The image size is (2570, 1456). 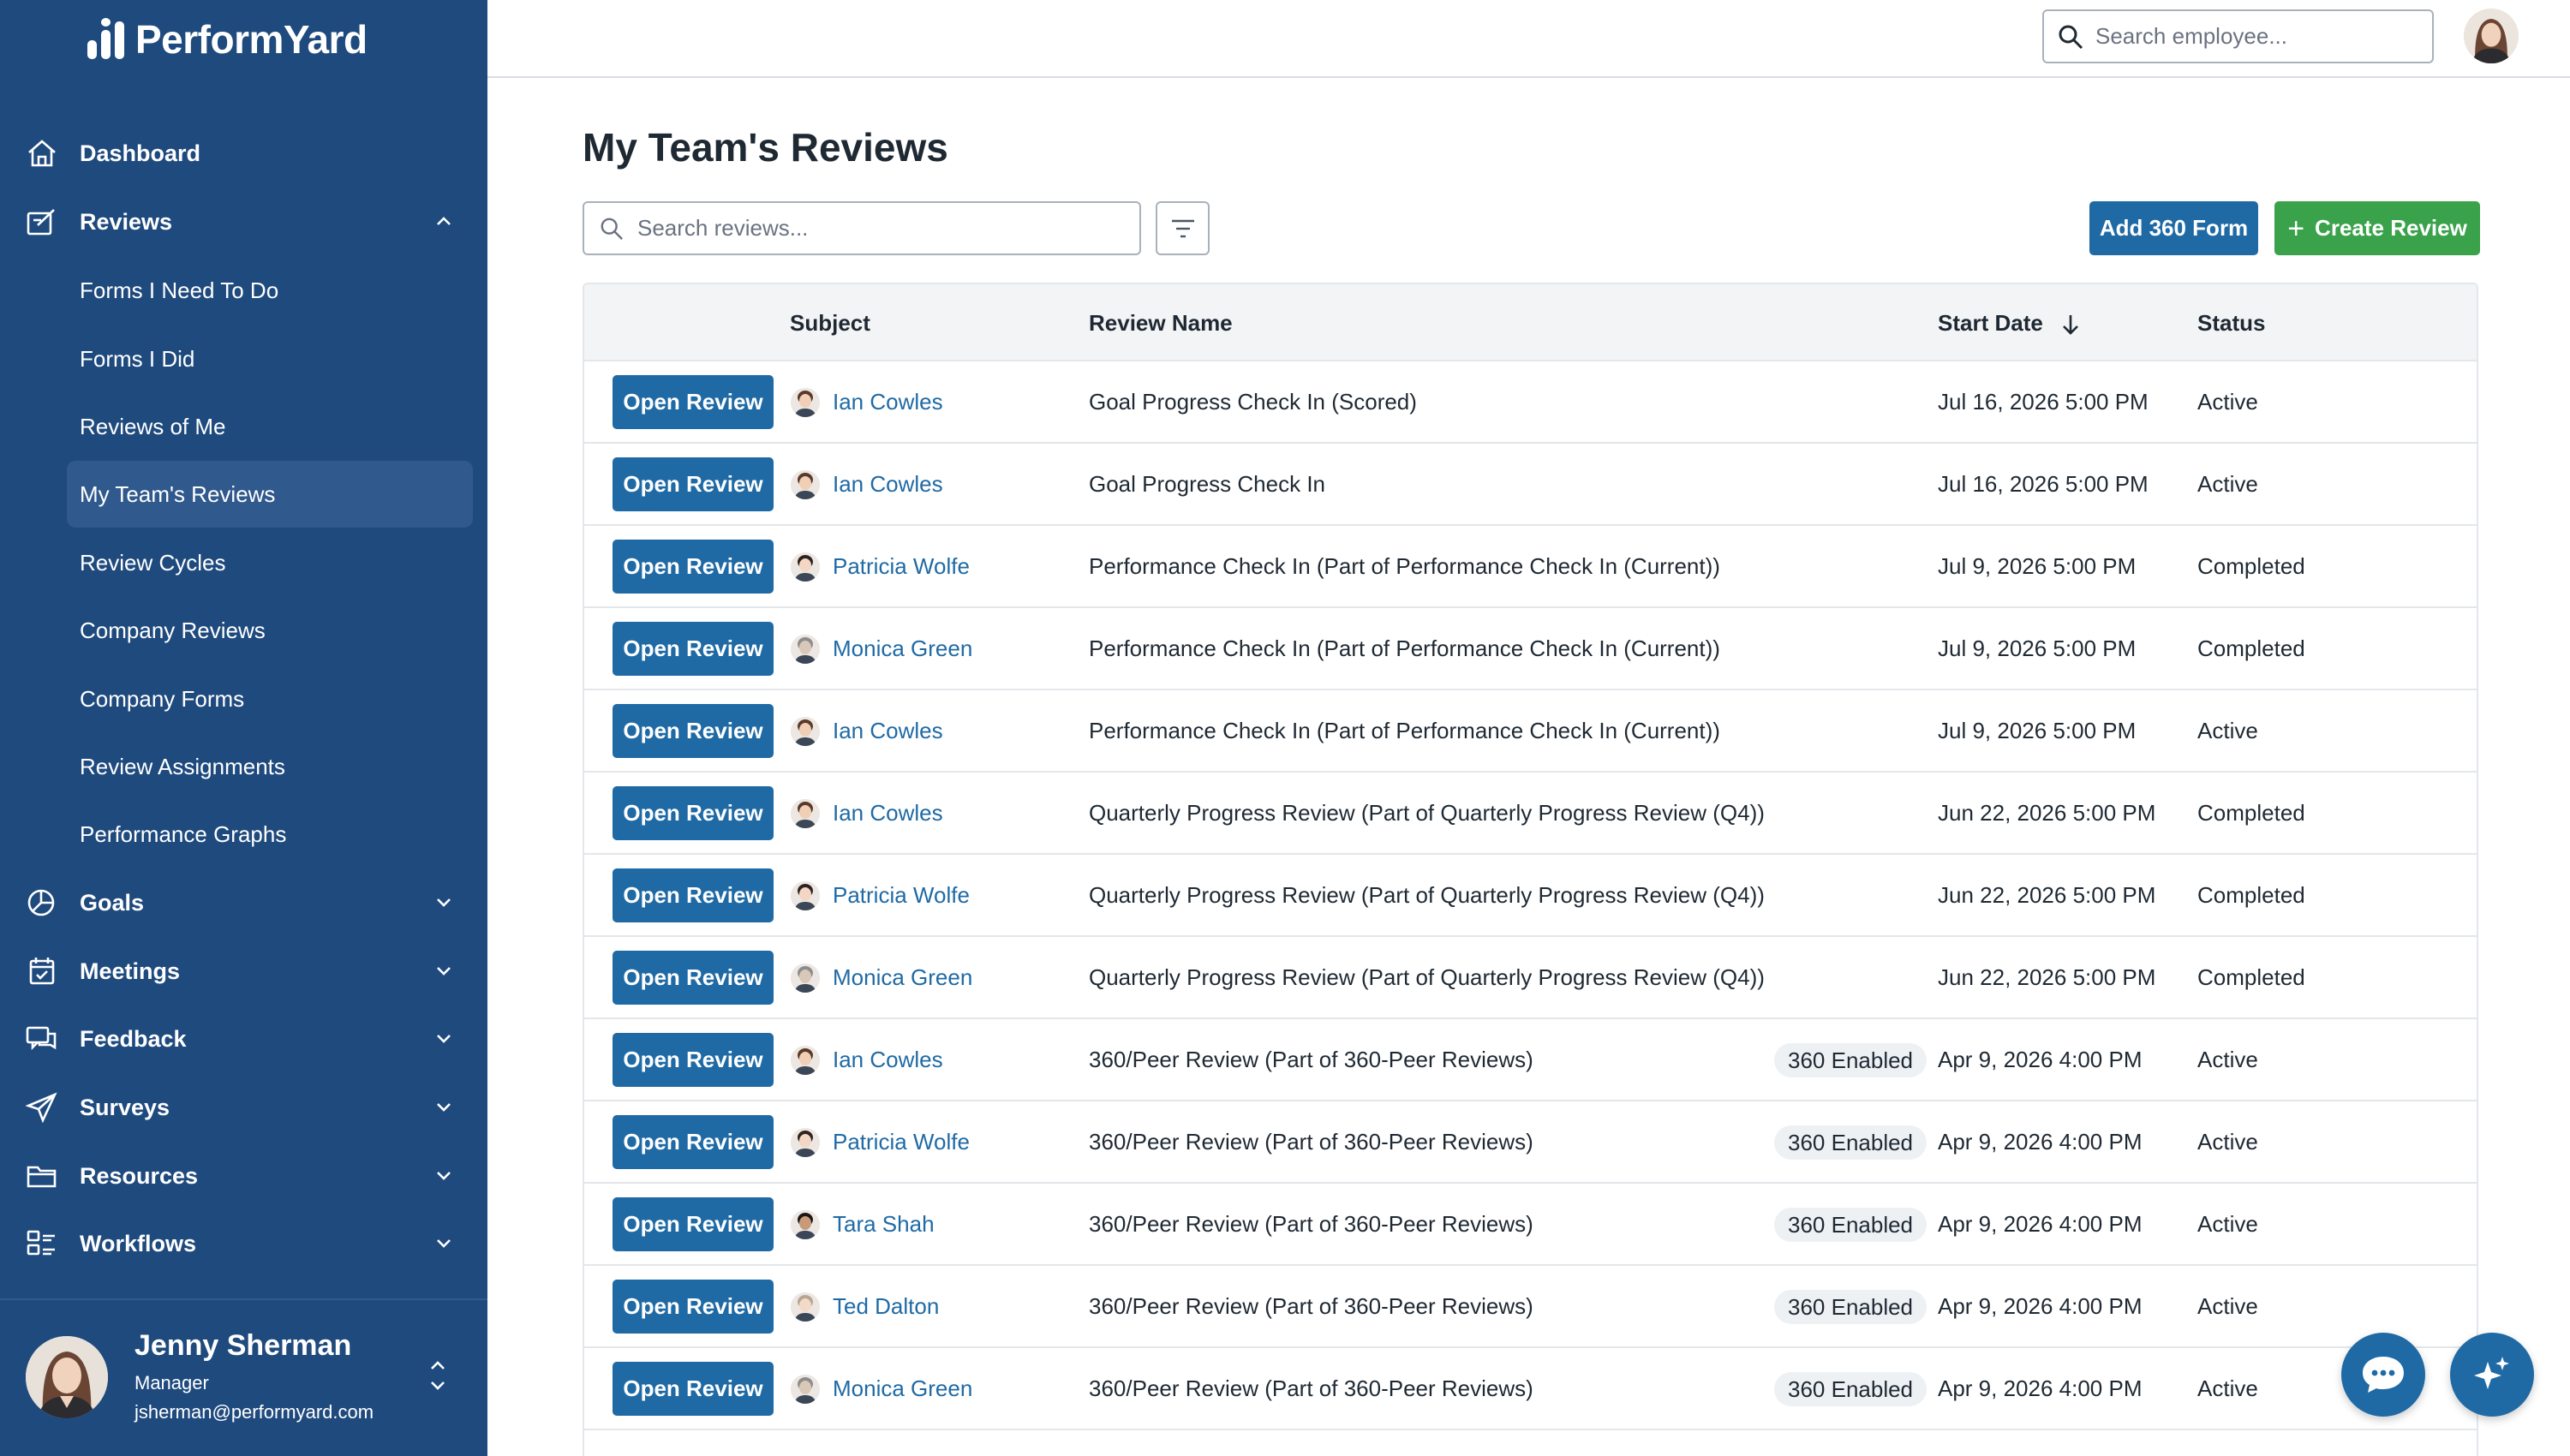 What do you see at coordinates (2258, 36) in the screenshot?
I see `employee-search-input` at bounding box center [2258, 36].